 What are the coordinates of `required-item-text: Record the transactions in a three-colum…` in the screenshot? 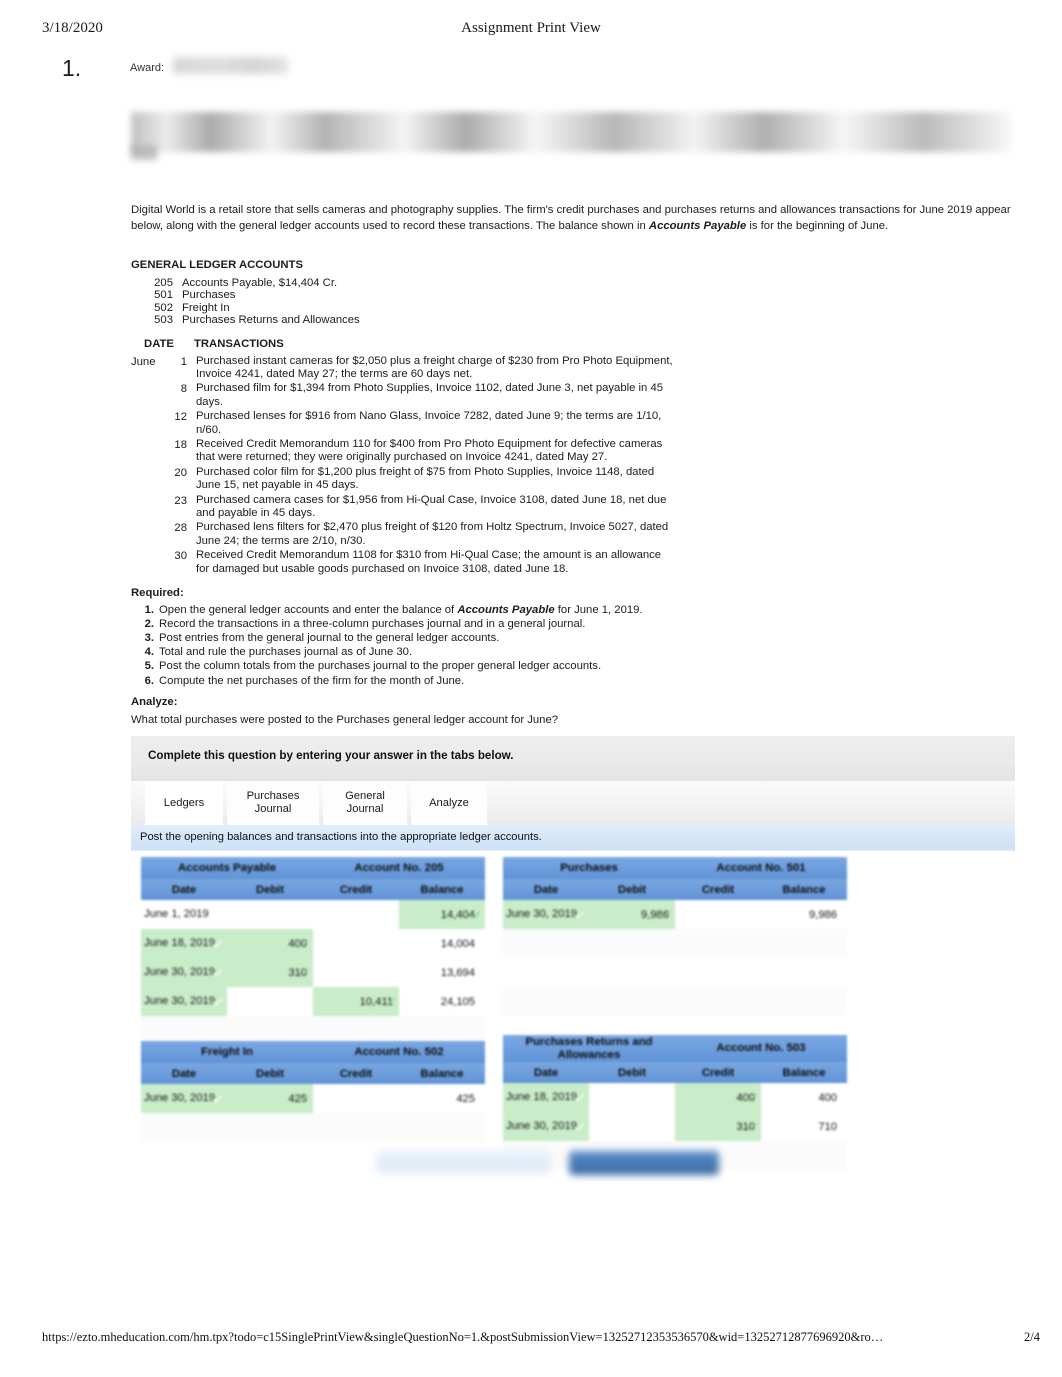 It's located at (372, 624).